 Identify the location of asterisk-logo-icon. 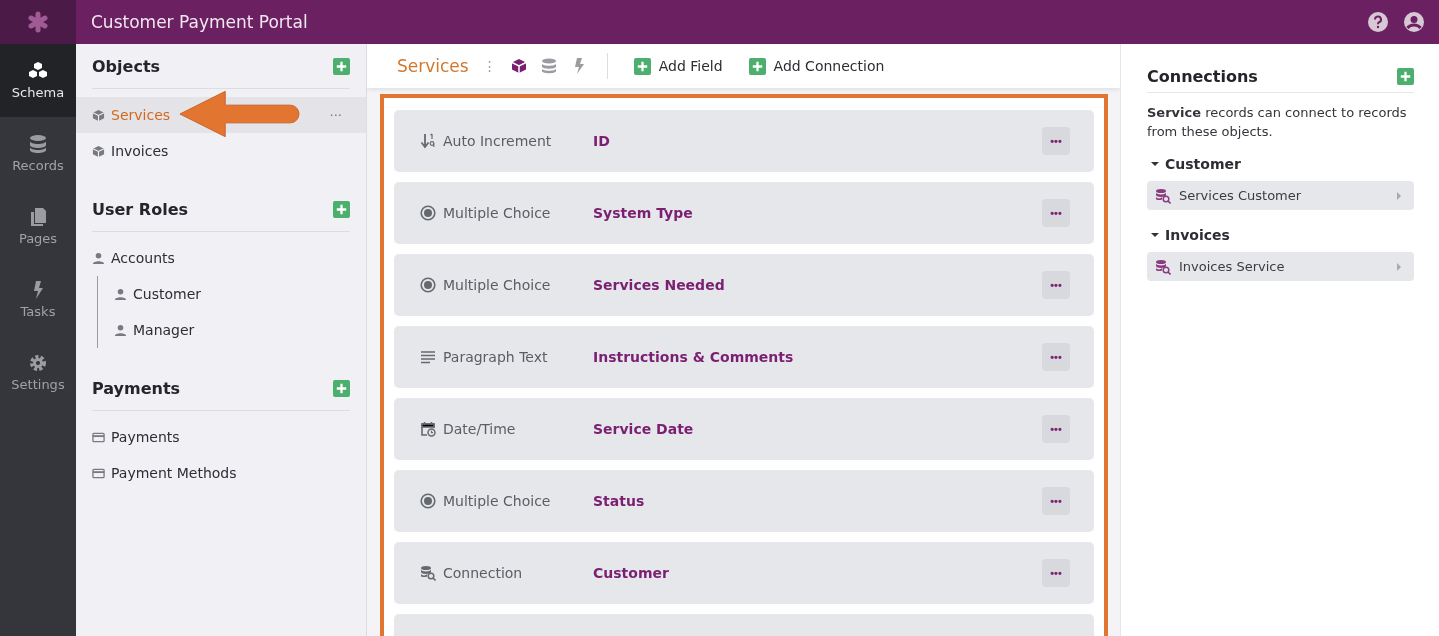
(38, 22).